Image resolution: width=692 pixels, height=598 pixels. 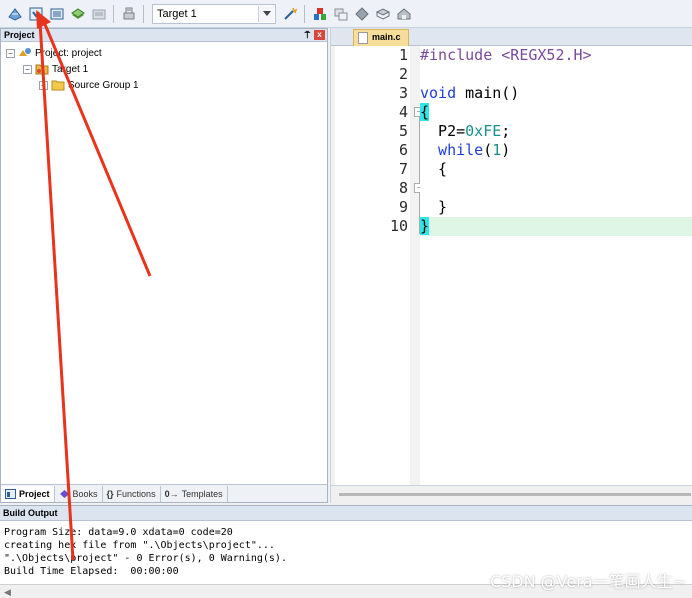 I want to click on target-folder-icon, so click(x=42, y=69).